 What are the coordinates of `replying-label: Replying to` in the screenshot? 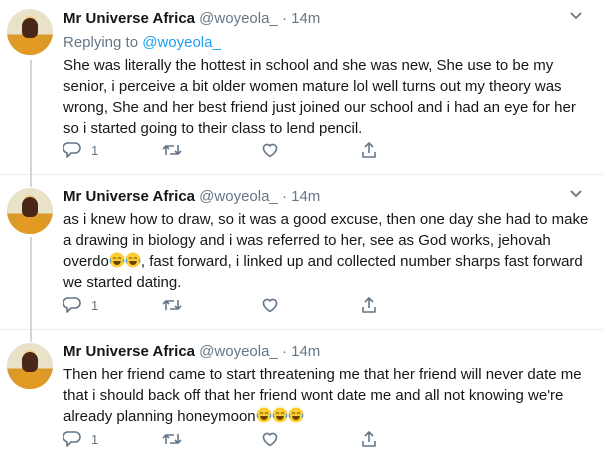 It's located at (101, 42).